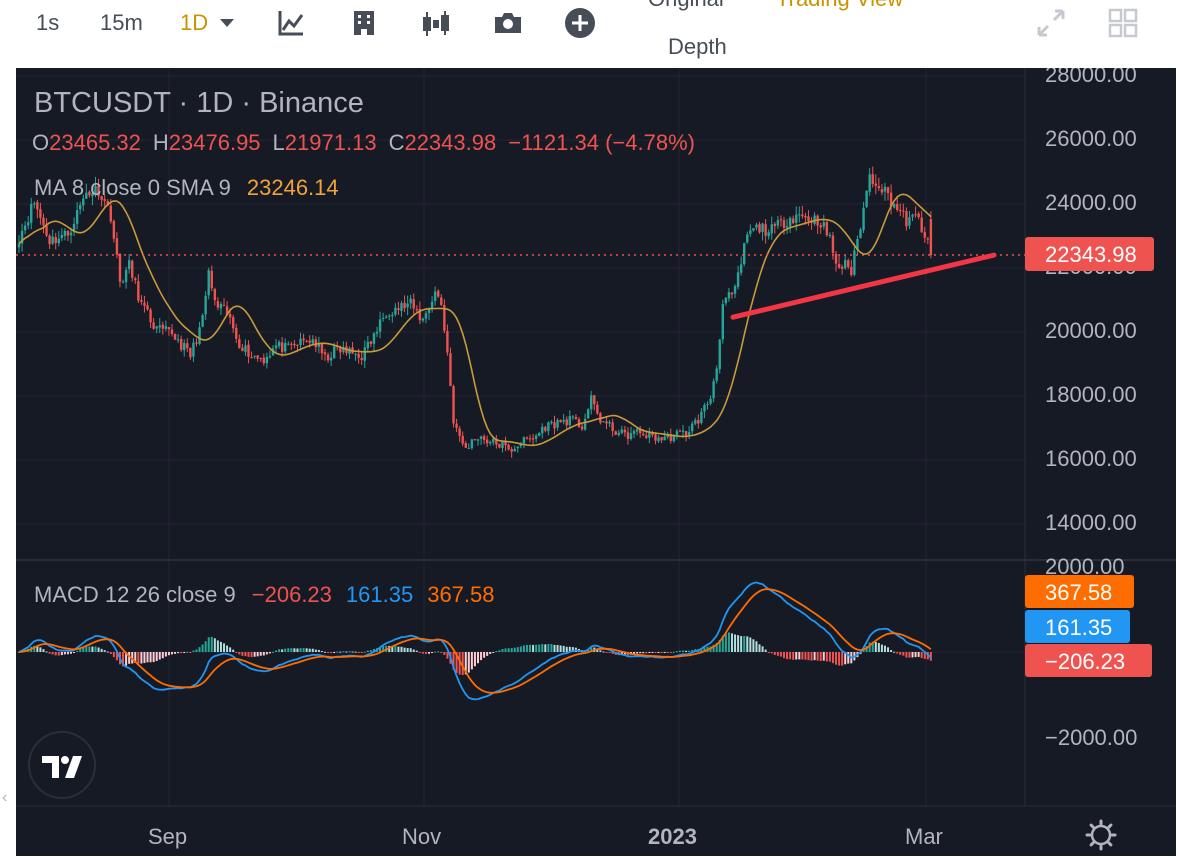  What do you see at coordinates (291, 23) in the screenshot?
I see `indicator-icon` at bounding box center [291, 23].